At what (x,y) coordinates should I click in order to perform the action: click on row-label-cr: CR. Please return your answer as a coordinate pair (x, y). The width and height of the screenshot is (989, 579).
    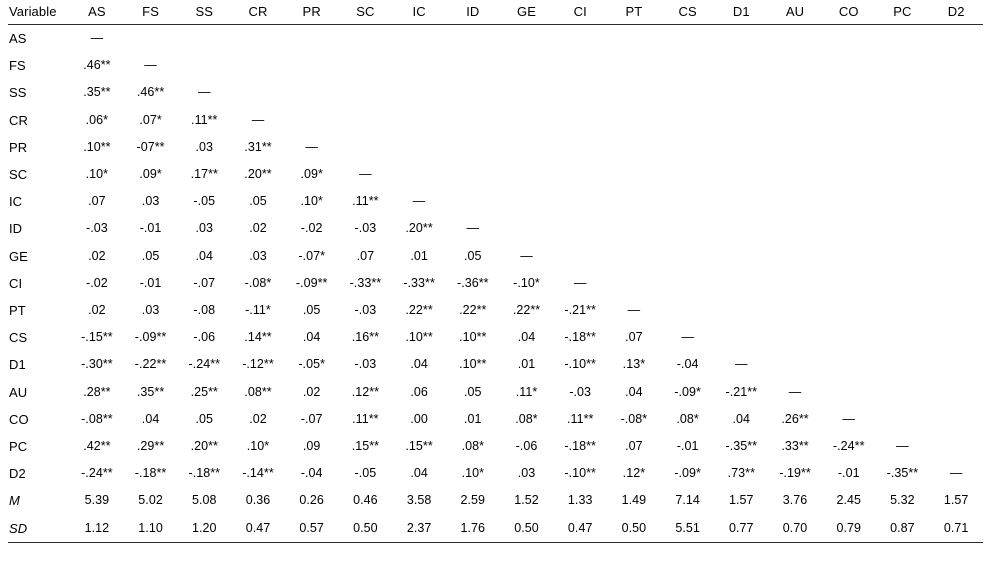
    Looking at the image, I should click on (18, 120).